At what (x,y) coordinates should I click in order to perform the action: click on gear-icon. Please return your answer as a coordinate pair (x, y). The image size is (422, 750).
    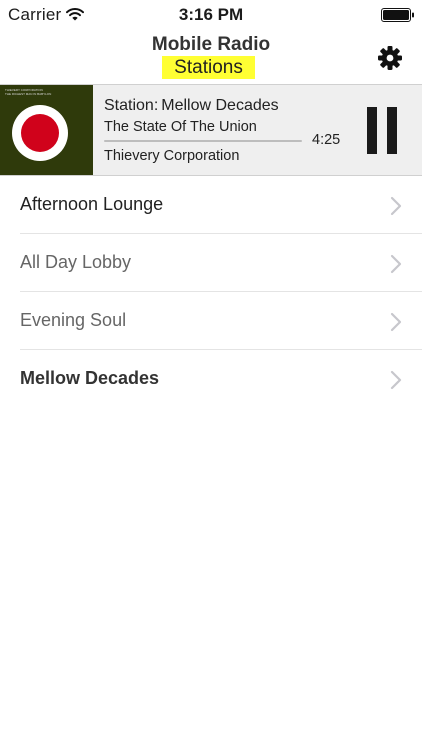
    Looking at the image, I should click on (390, 58).